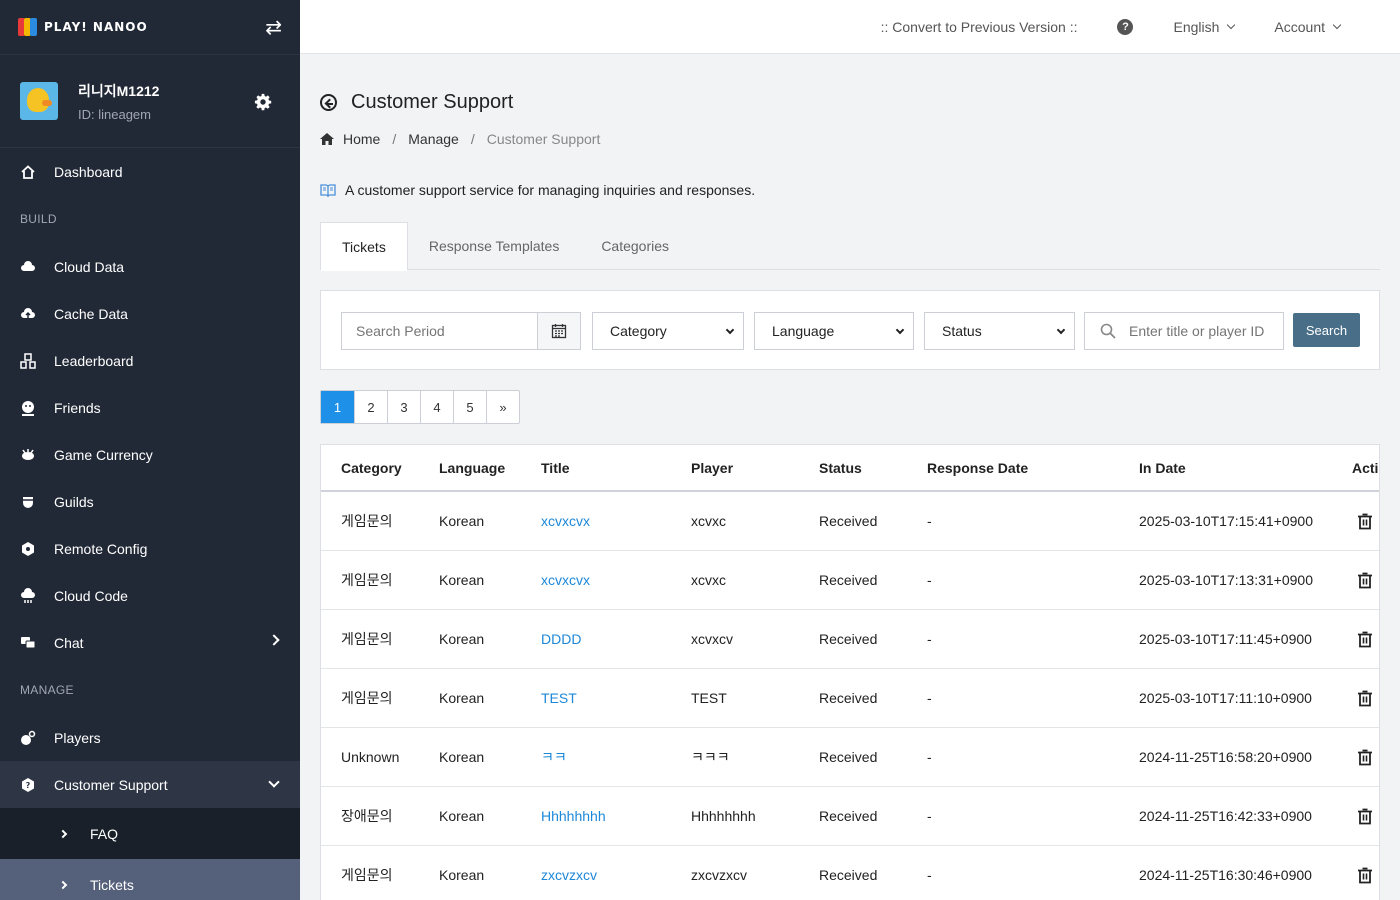 The image size is (1400, 900). Describe the element at coordinates (150, 548) in the screenshot. I see `sidebar-item-remote-config: Remote Config` at that location.